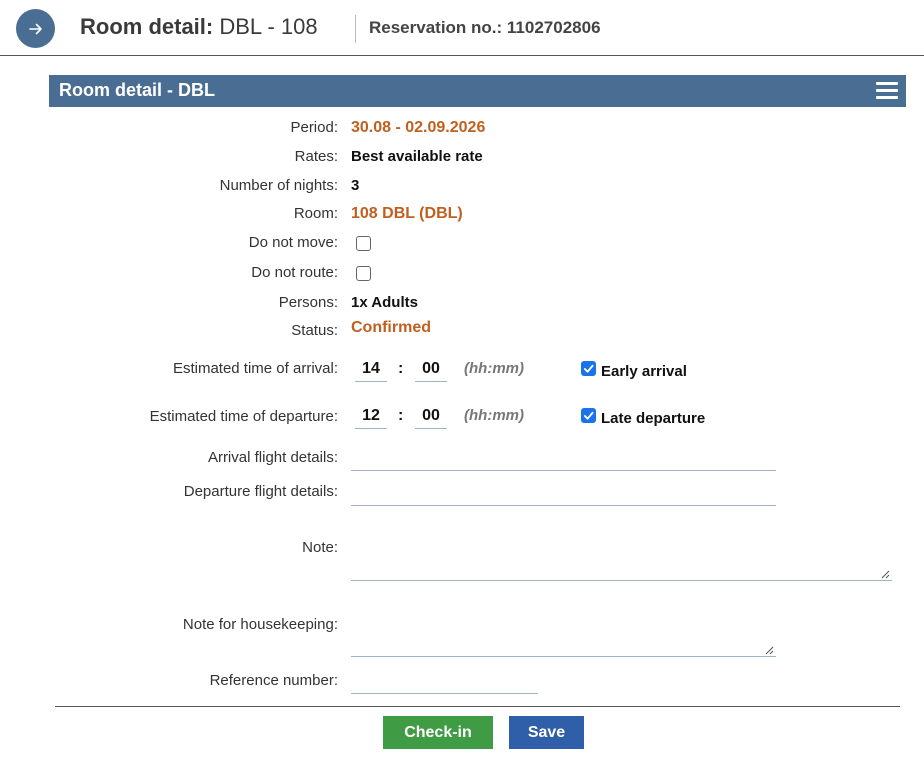 This screenshot has height=777, width=924. What do you see at coordinates (316, 156) in the screenshot?
I see `rates-label: Rates:` at bounding box center [316, 156].